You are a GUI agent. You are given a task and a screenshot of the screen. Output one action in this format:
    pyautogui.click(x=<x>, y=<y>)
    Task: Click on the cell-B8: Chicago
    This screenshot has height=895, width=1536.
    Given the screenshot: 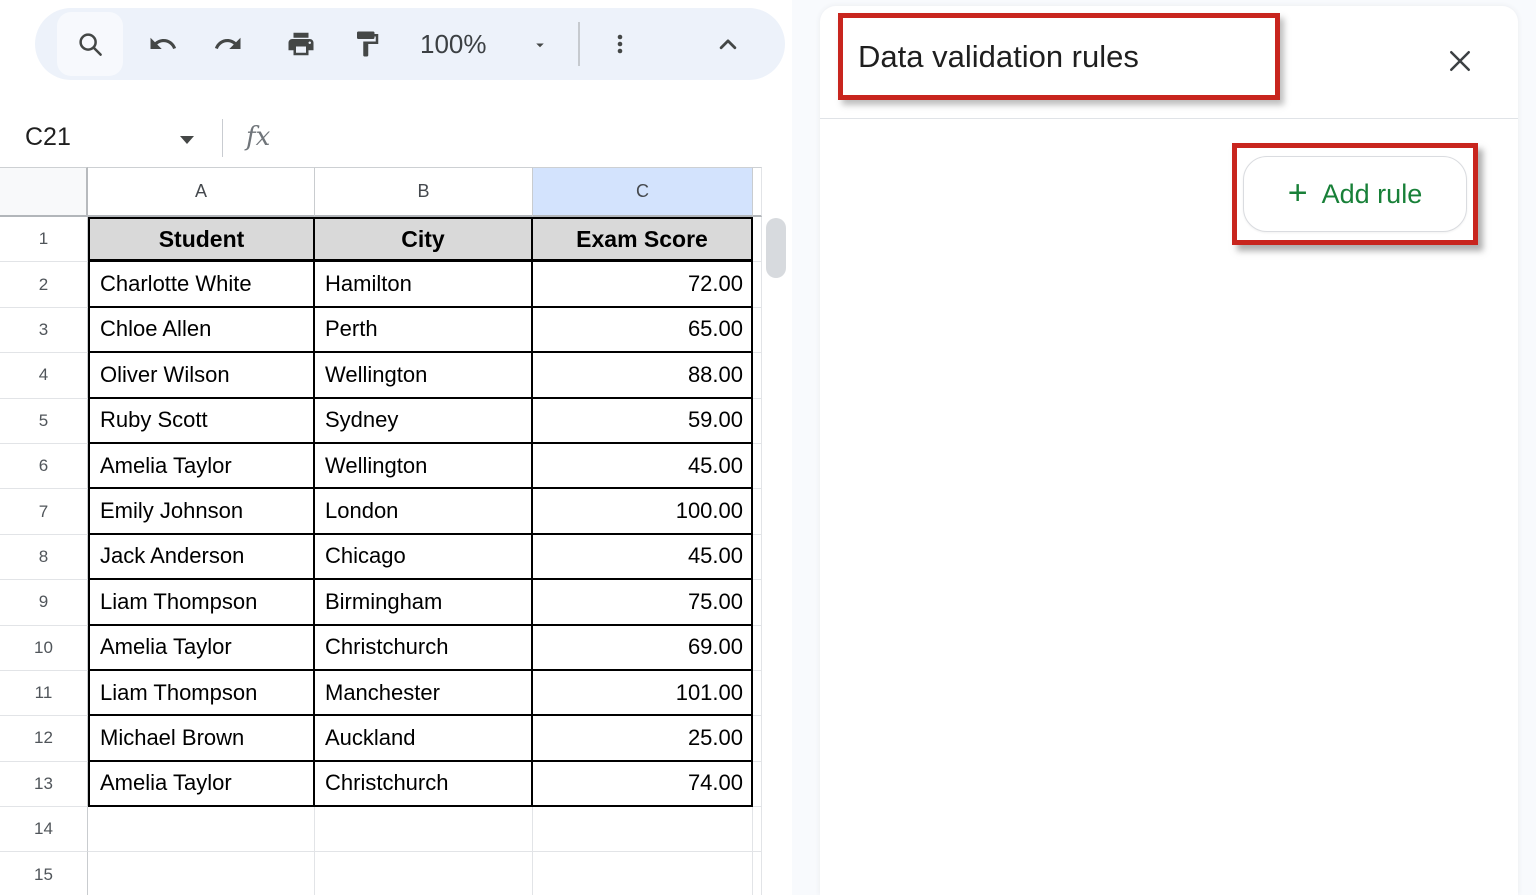 What is the action you would take?
    pyautogui.click(x=424, y=557)
    